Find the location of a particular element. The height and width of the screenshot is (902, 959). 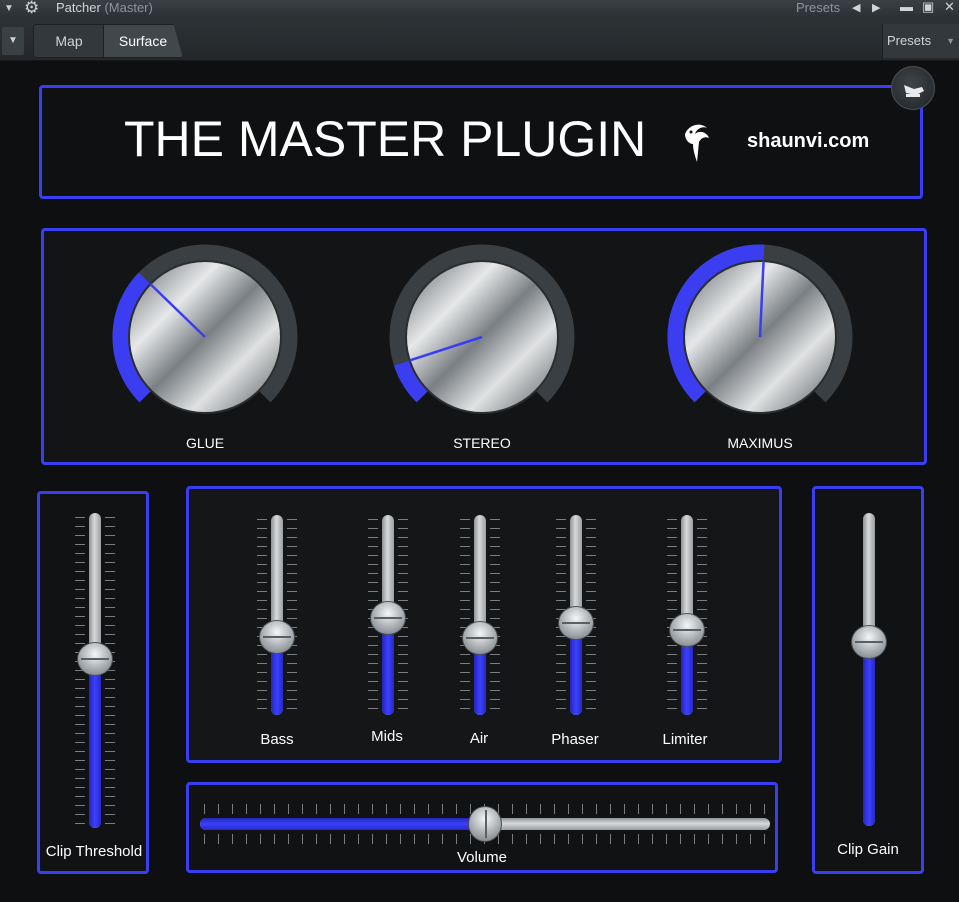

knob-glue is located at coordinates (205, 337).